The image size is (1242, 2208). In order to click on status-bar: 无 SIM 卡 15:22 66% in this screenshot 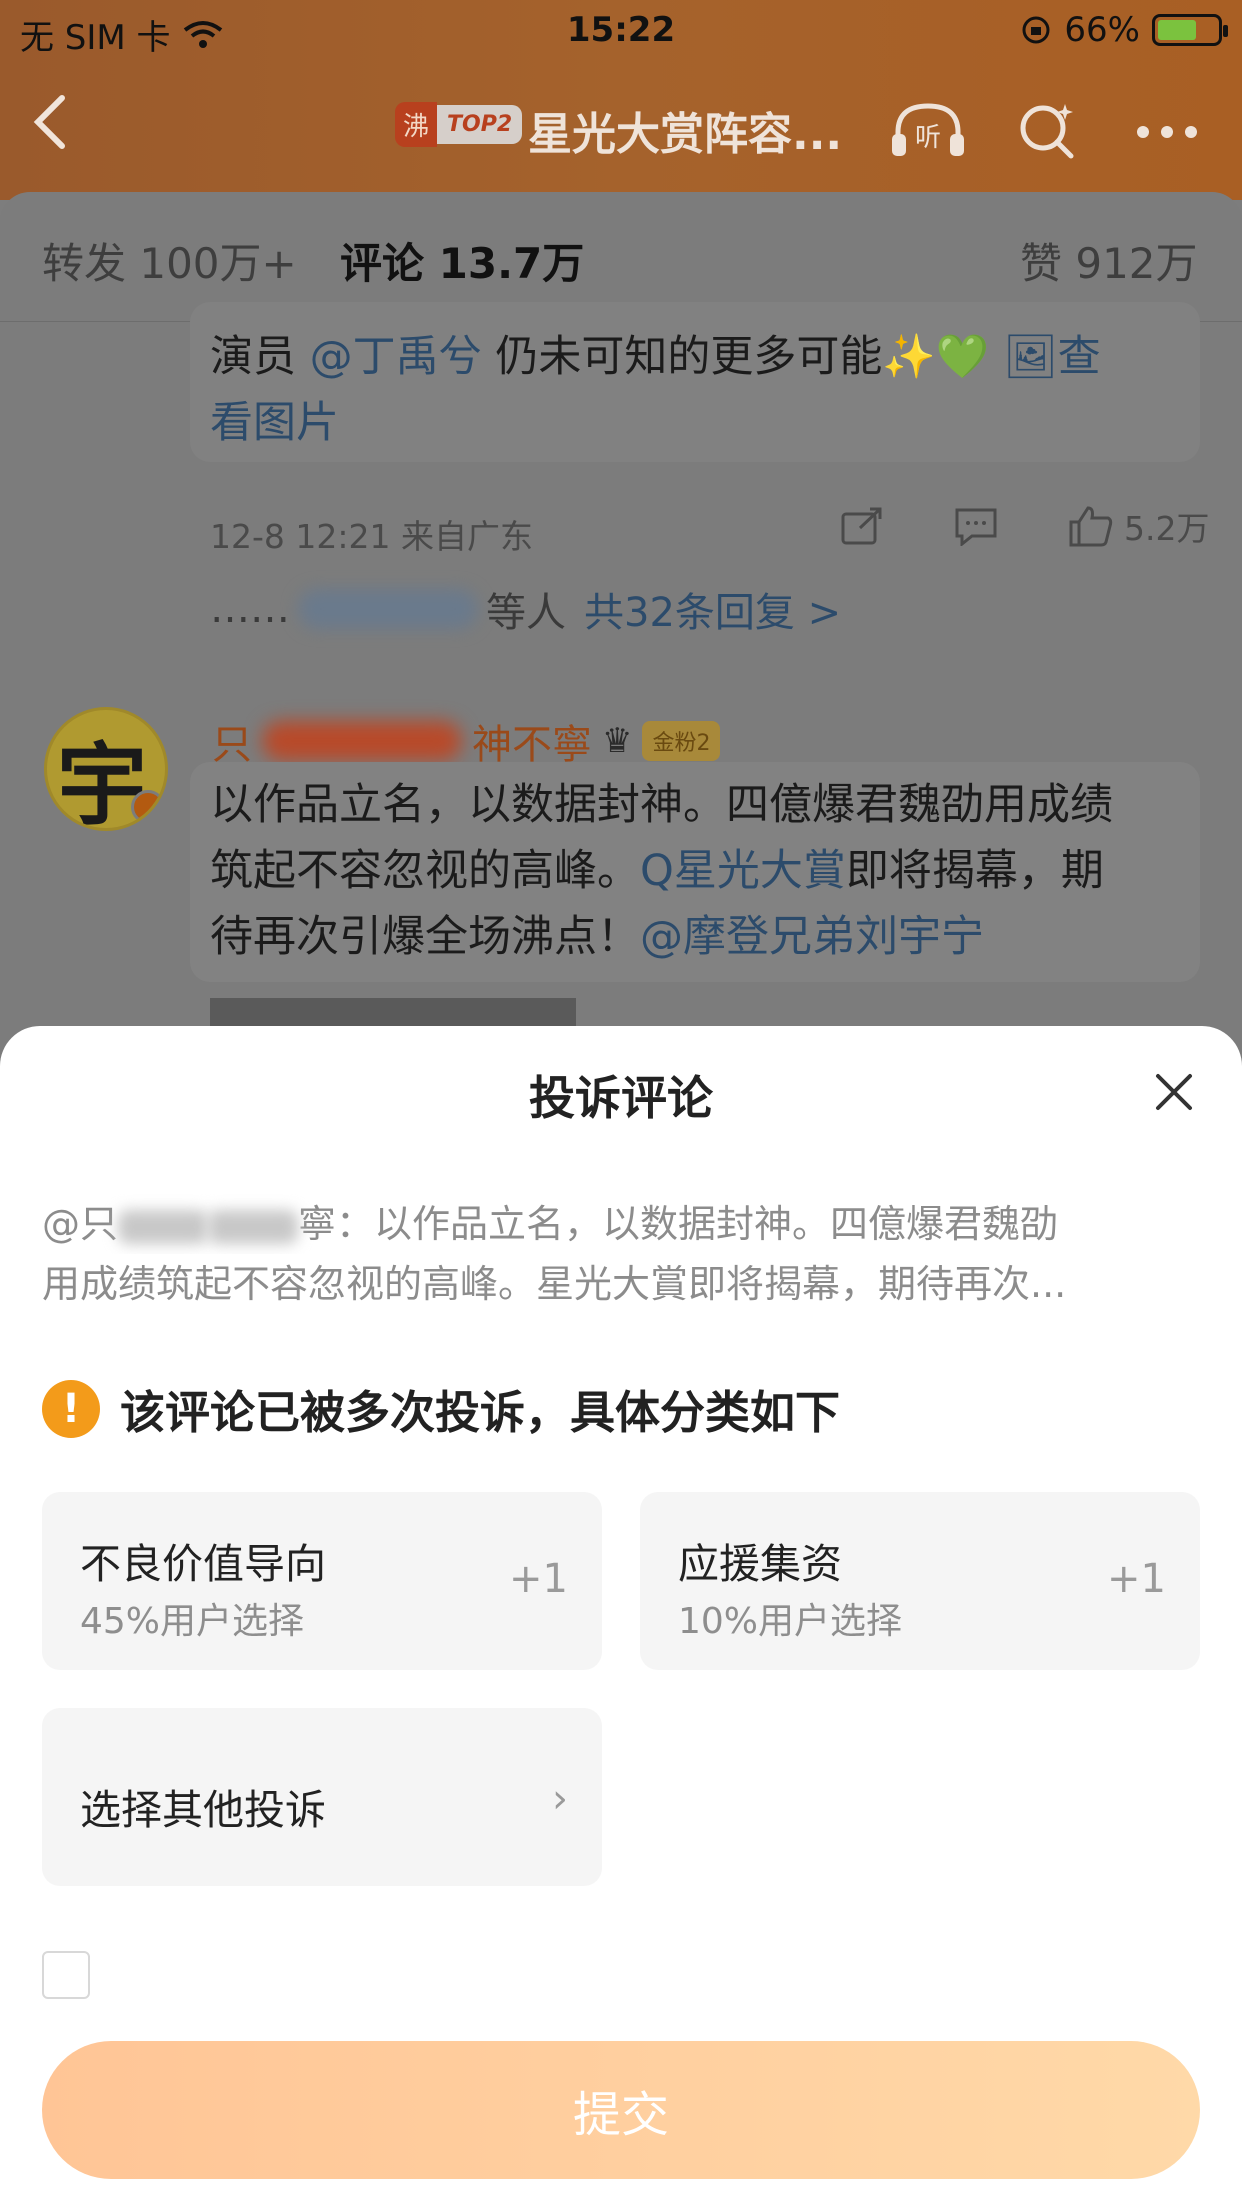, I will do `click(621, 32)`.